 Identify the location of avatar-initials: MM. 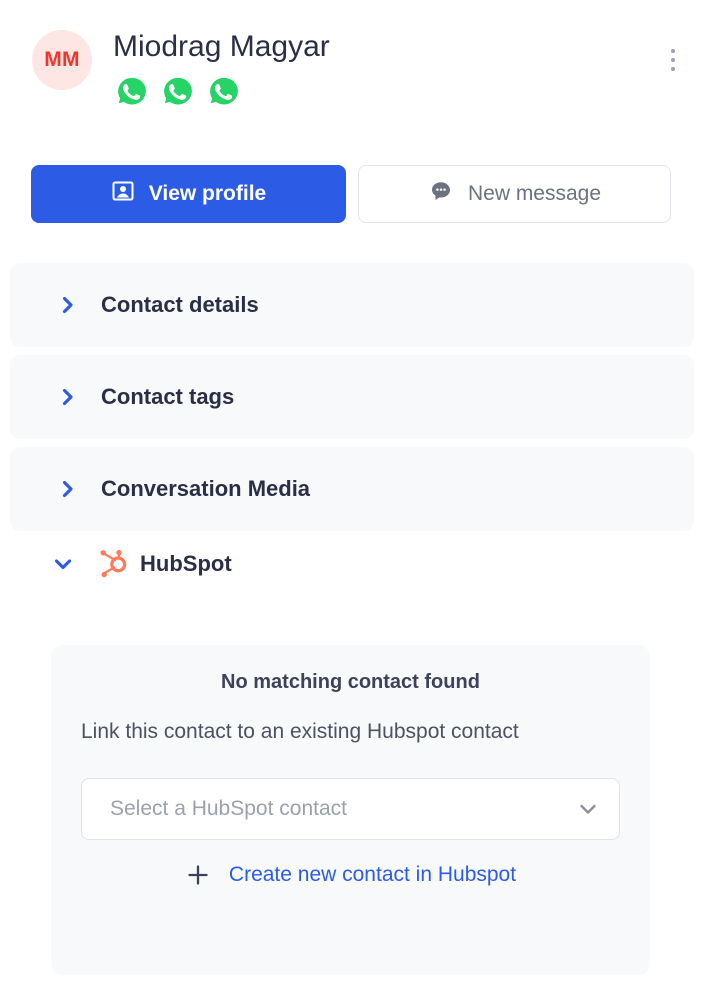
(62, 59).